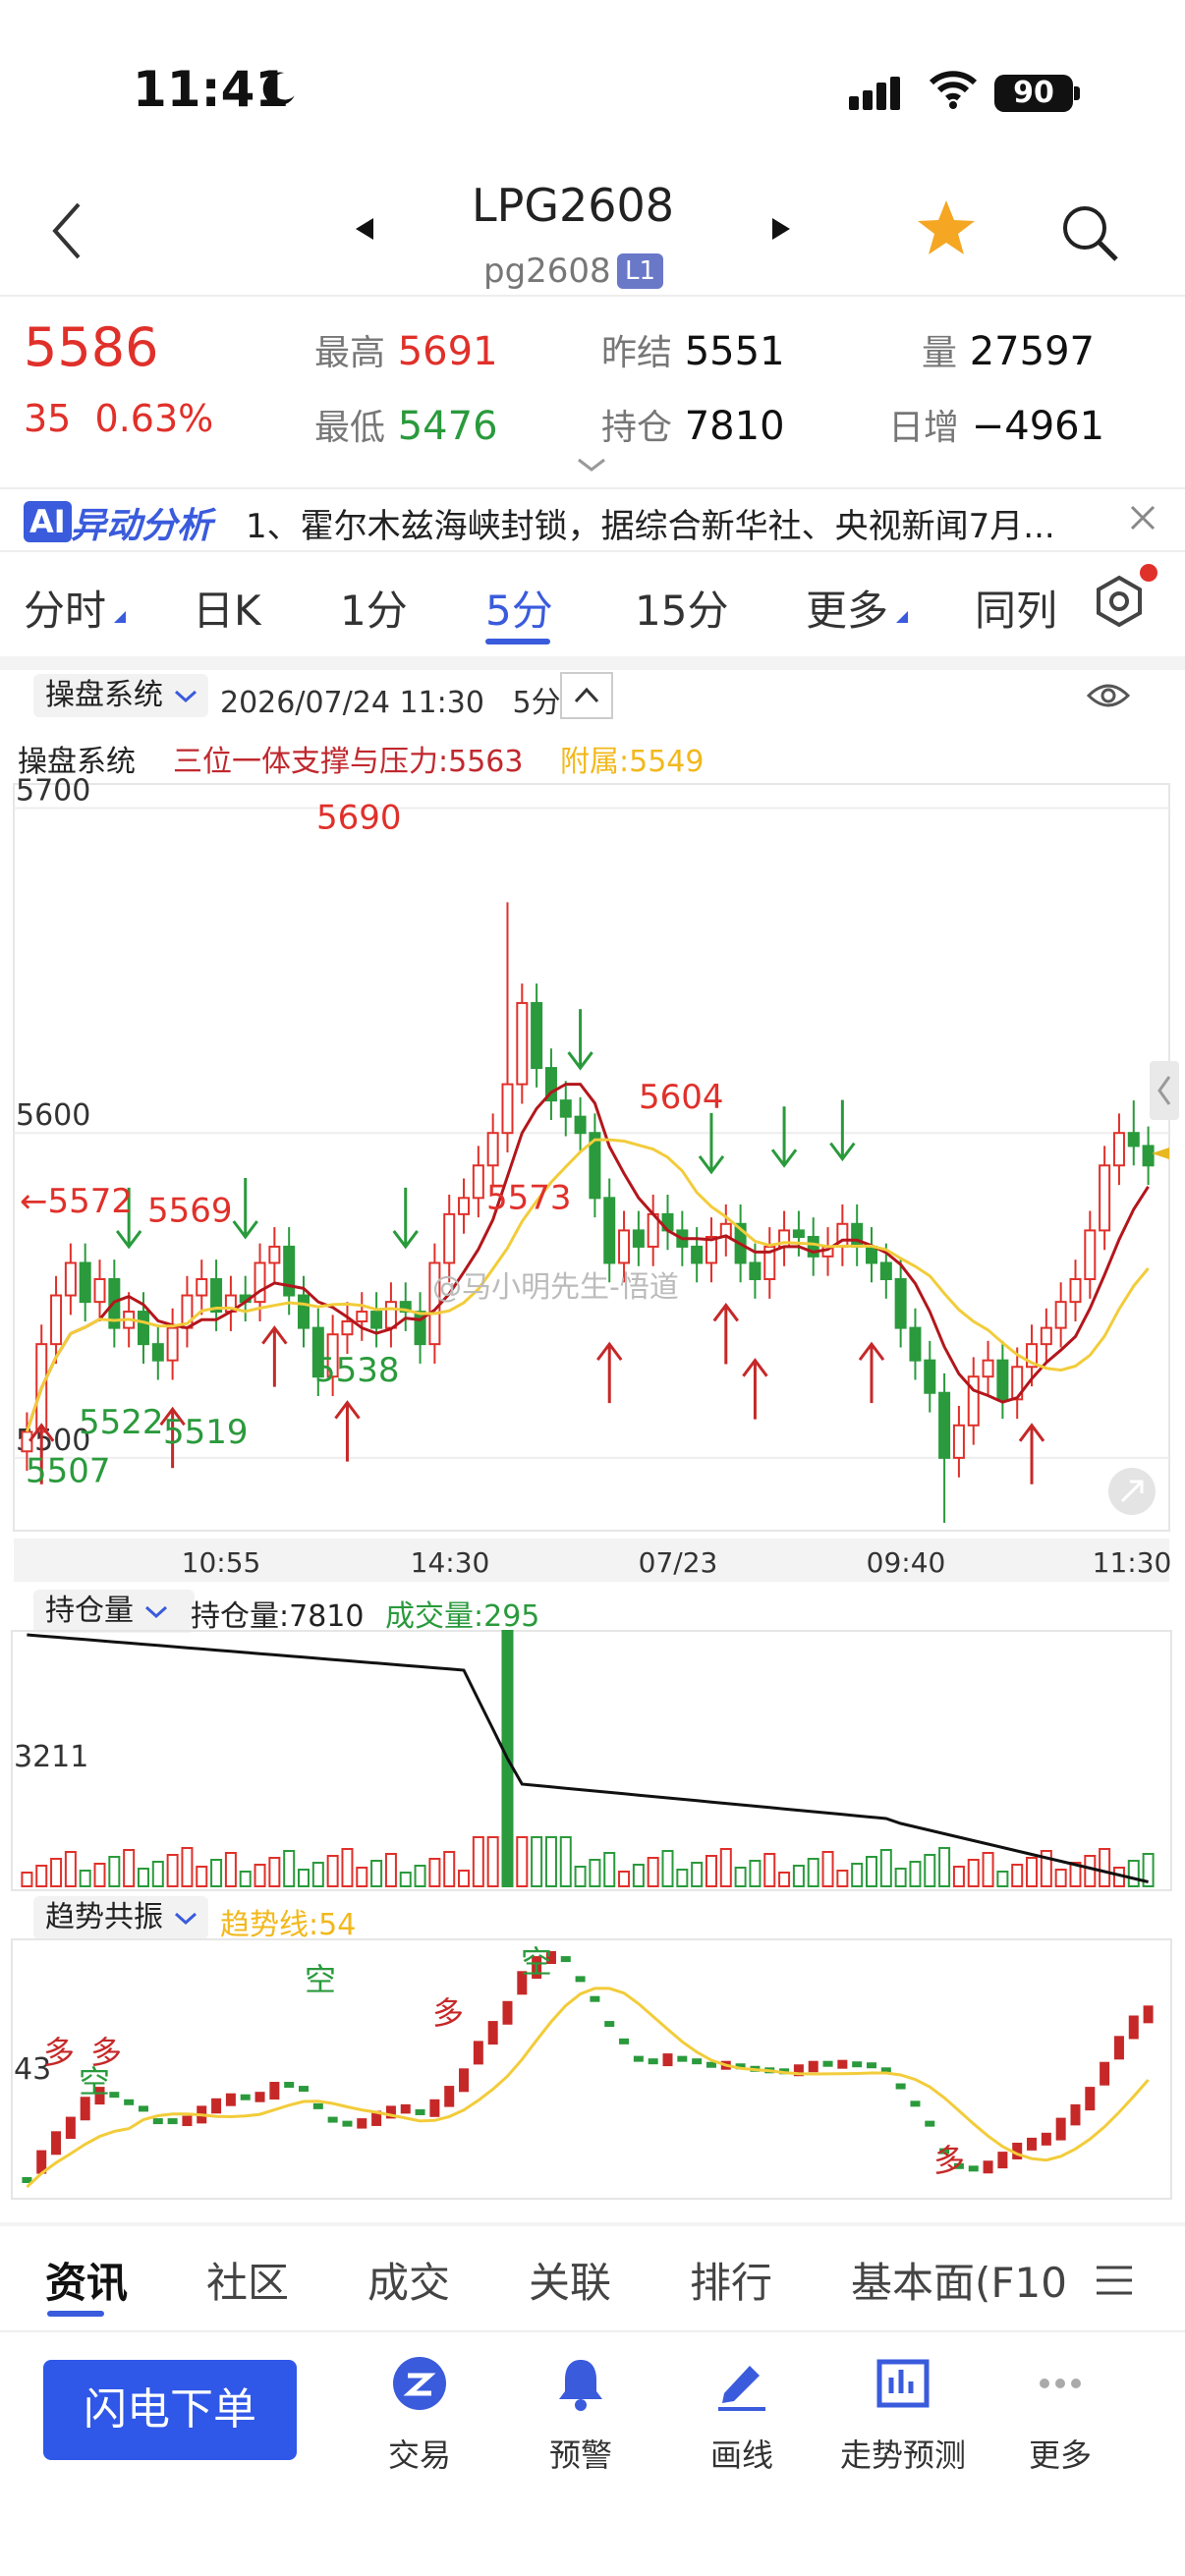 The height and width of the screenshot is (2576, 1185). What do you see at coordinates (1016, 608) in the screenshot?
I see `tab-tonglie: 同列` at bounding box center [1016, 608].